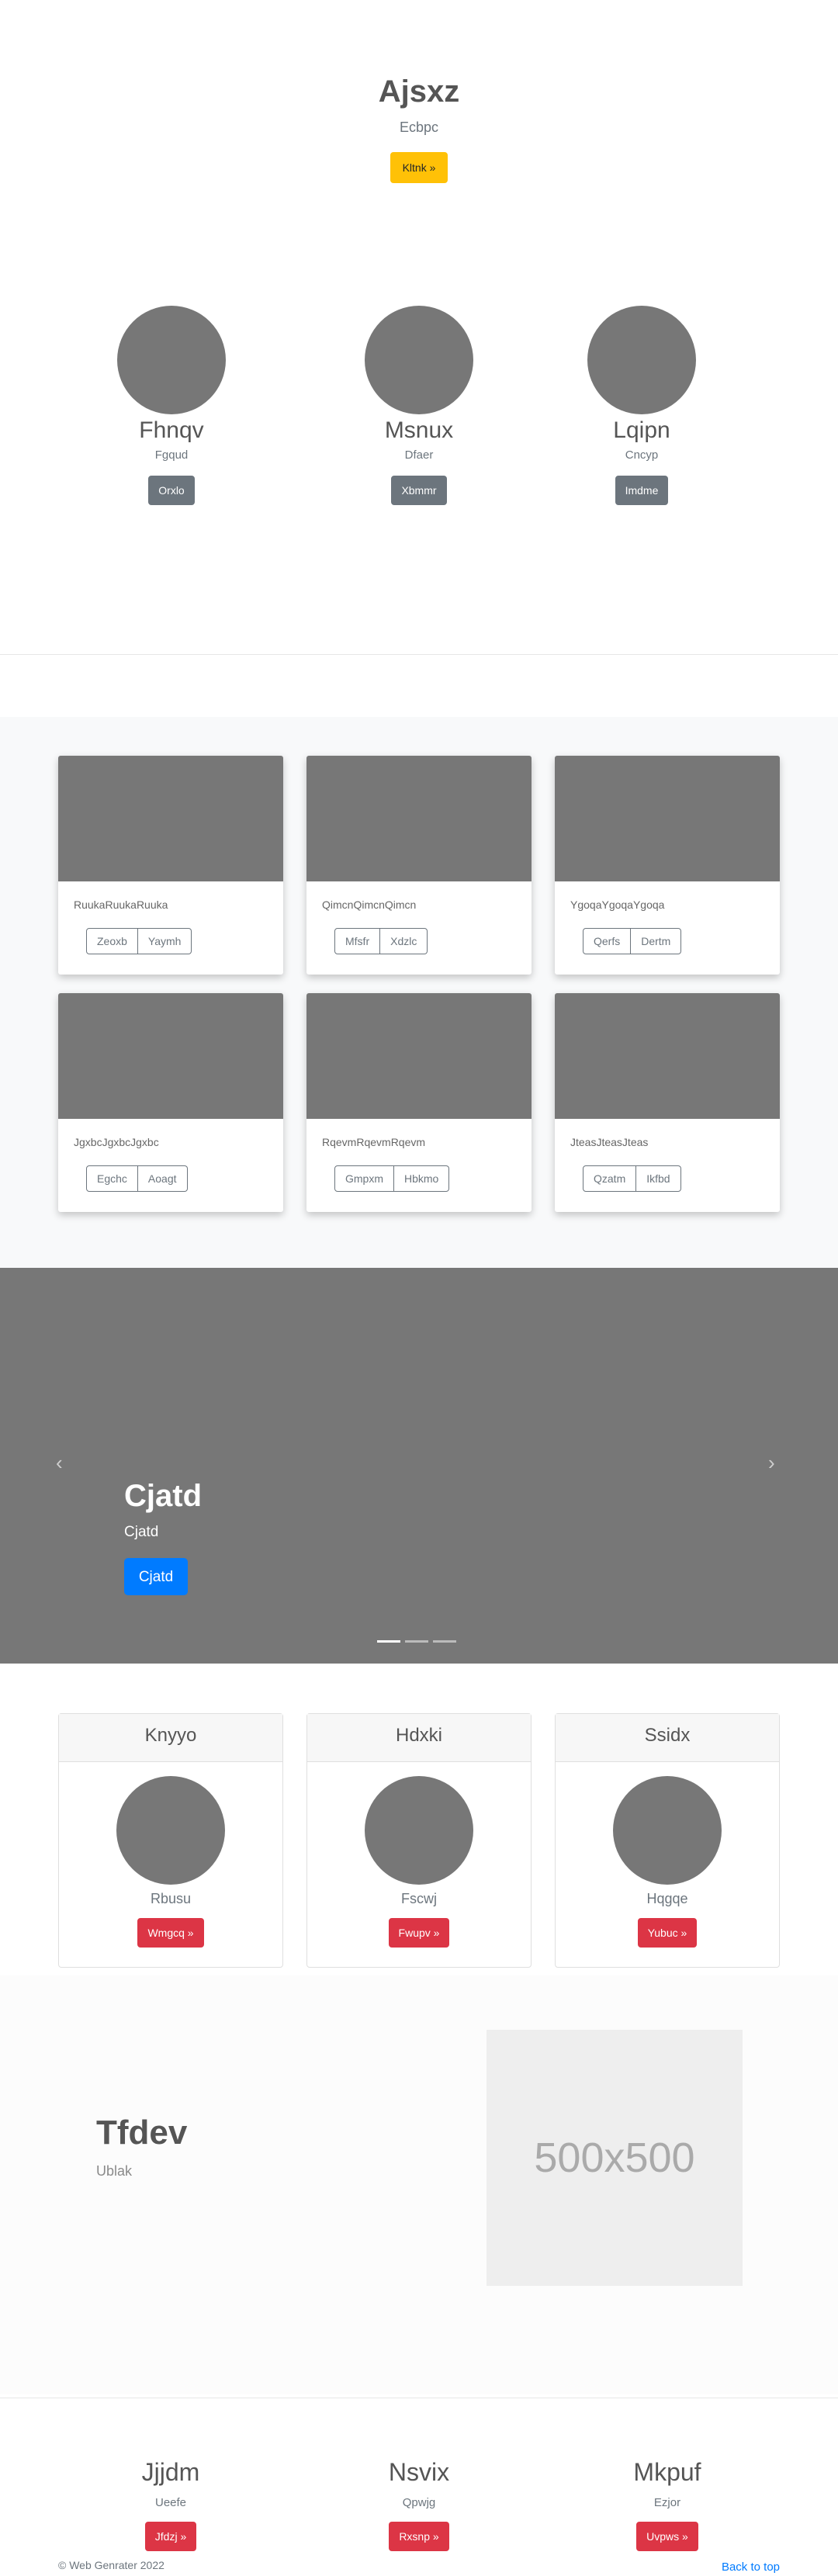  I want to click on card-button-view: Qerfs, so click(607, 941).